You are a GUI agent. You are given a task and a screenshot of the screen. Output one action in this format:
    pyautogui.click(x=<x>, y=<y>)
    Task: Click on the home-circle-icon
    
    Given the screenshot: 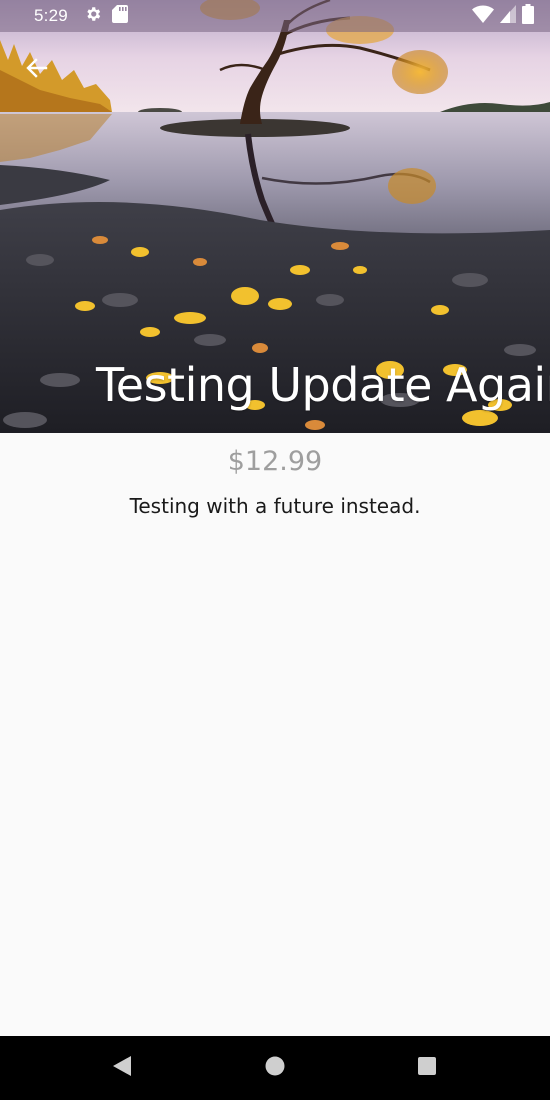 What is the action you would take?
    pyautogui.click(x=275, y=1068)
    